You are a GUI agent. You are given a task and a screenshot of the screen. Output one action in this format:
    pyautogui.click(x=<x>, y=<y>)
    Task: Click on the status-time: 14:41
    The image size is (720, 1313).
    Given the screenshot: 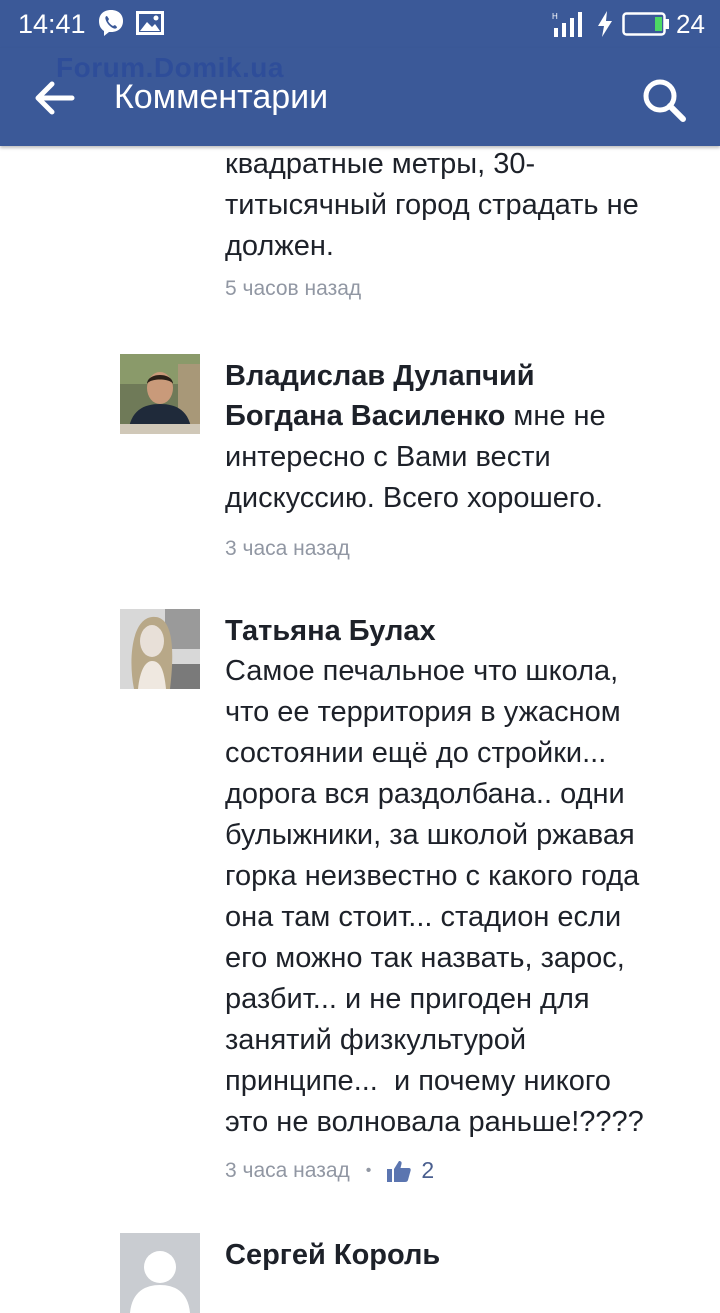 What is the action you would take?
    pyautogui.click(x=52, y=24)
    